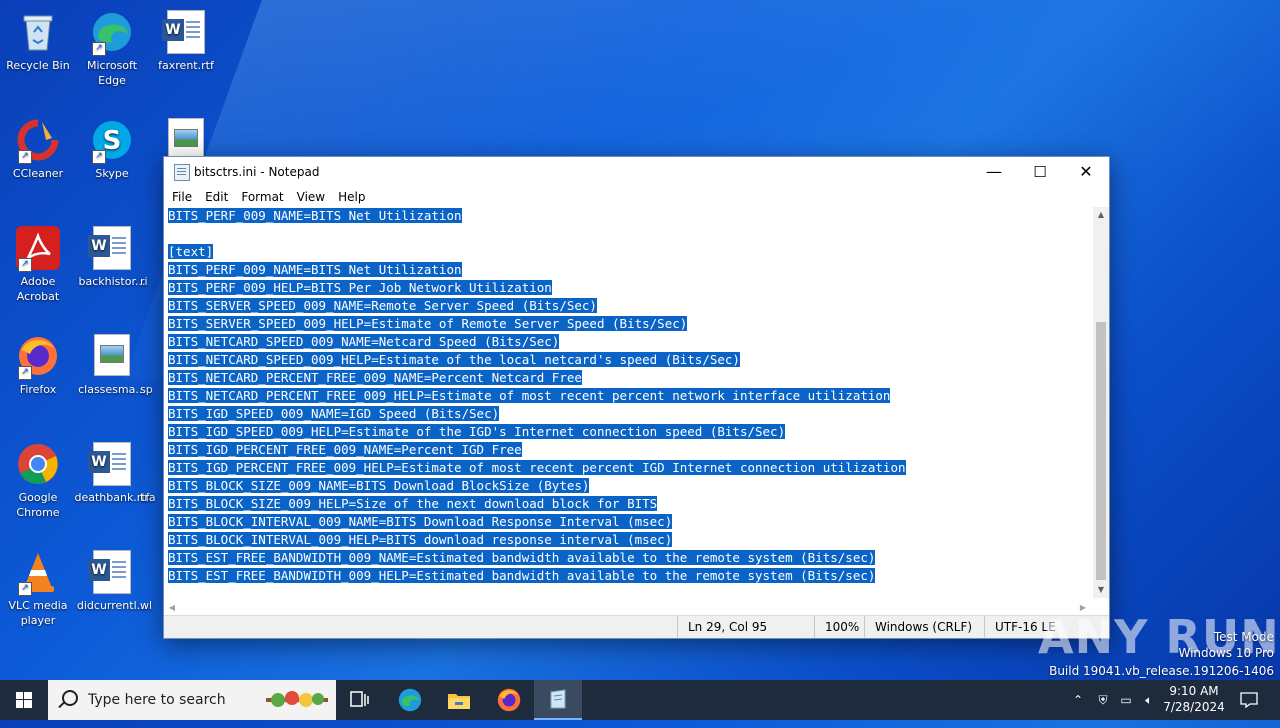 This screenshot has height=728, width=1280. I want to click on window-title: bitsctrs.ini - Notepad, so click(257, 172).